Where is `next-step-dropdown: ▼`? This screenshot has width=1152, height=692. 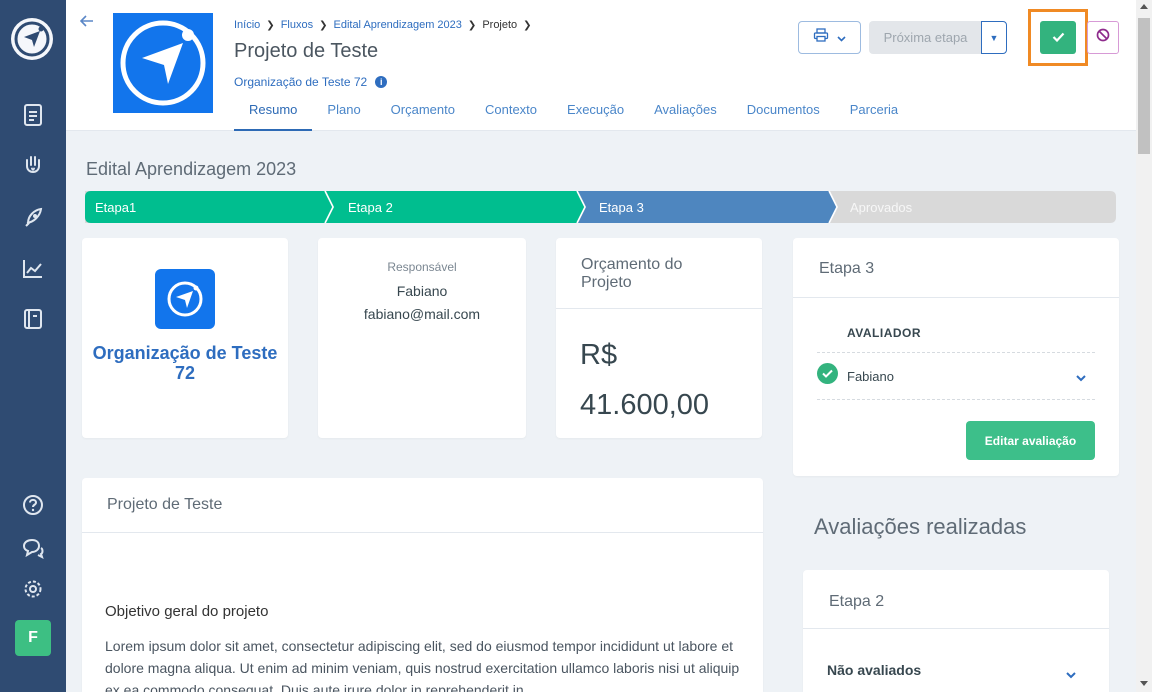
next-step-dropdown: ▼ is located at coordinates (994, 37).